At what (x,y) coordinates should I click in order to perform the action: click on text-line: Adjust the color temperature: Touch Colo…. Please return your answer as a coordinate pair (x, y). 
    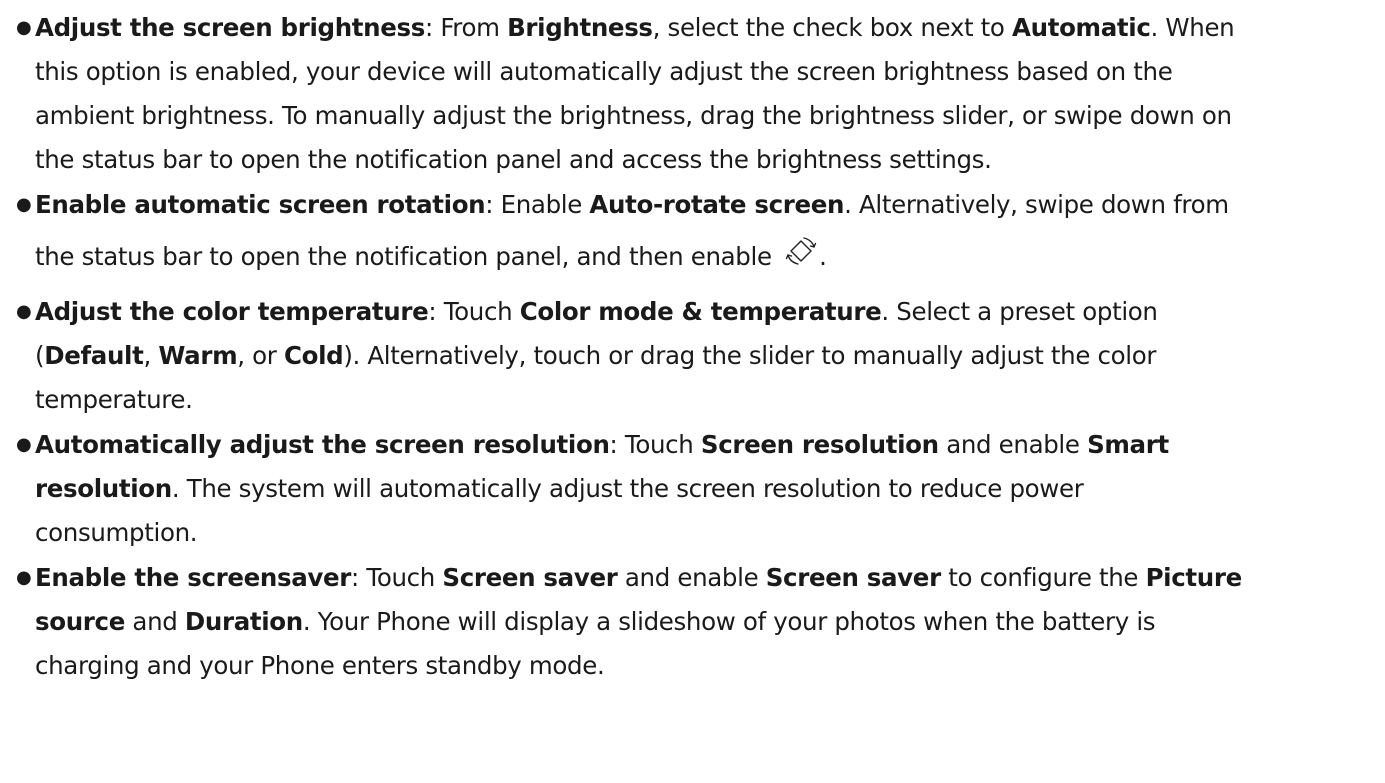
    Looking at the image, I should click on (596, 311).